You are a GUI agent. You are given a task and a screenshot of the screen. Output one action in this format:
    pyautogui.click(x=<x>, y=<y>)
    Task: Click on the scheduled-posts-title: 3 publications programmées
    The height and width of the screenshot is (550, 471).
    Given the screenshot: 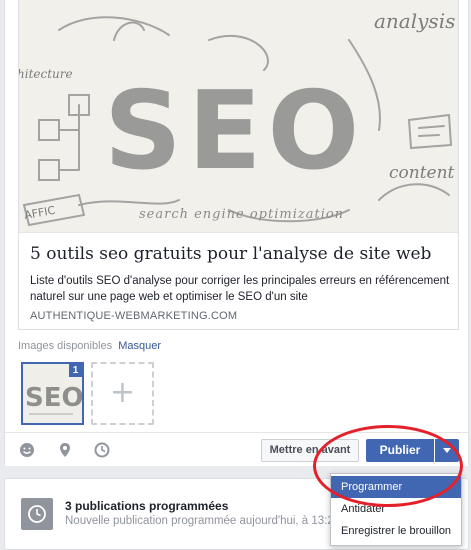 What is the action you would take?
    pyautogui.click(x=146, y=506)
    